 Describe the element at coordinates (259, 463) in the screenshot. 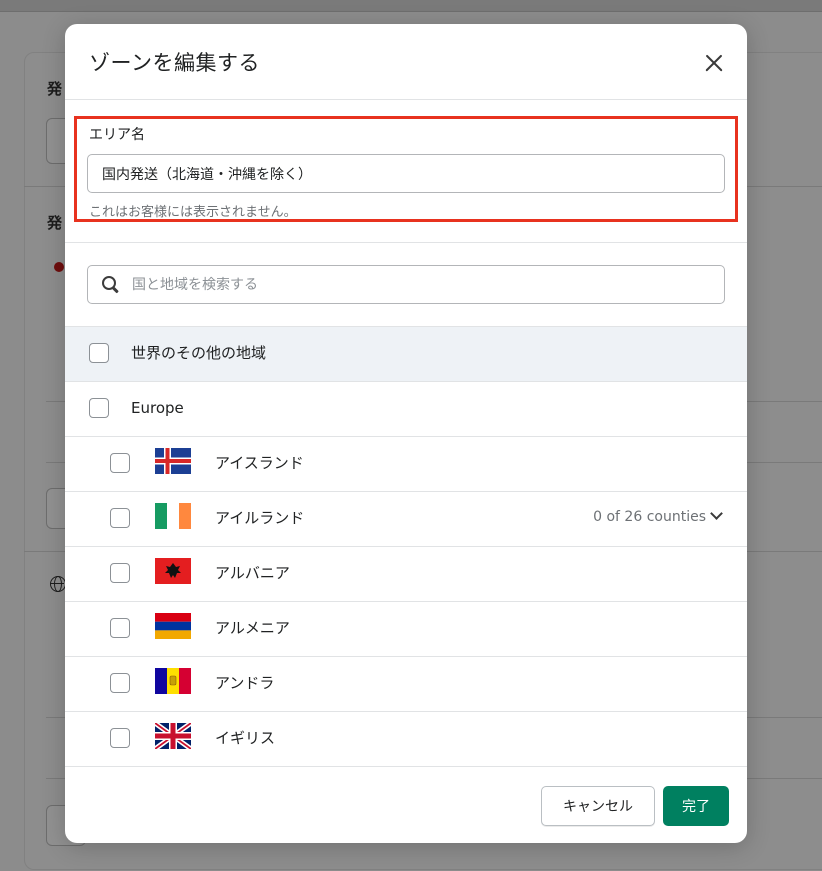

I see `country-name: アイスランド` at that location.